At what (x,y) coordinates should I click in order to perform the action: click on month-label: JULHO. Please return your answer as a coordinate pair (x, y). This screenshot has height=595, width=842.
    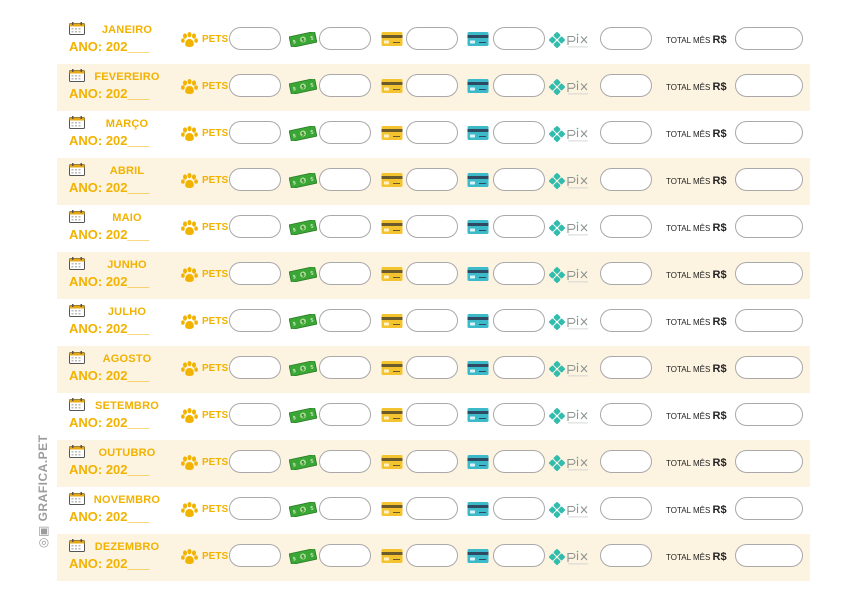
    Looking at the image, I should click on (127, 312).